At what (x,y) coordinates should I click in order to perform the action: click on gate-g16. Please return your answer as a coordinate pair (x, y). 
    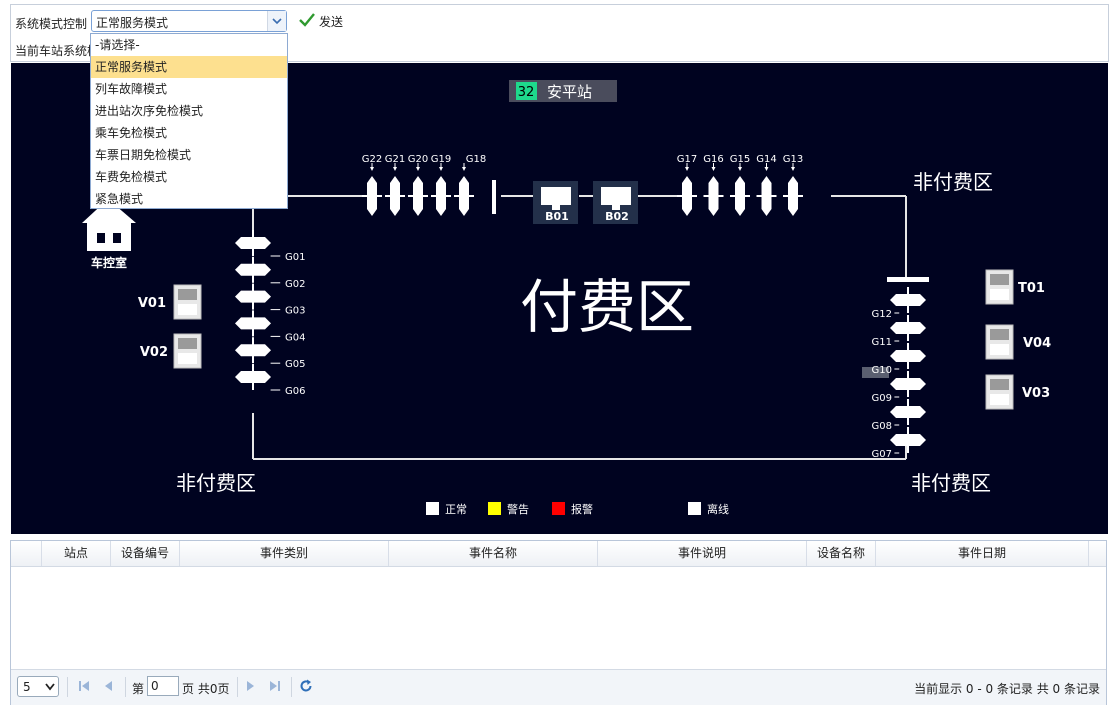
    Looking at the image, I should click on (713, 189).